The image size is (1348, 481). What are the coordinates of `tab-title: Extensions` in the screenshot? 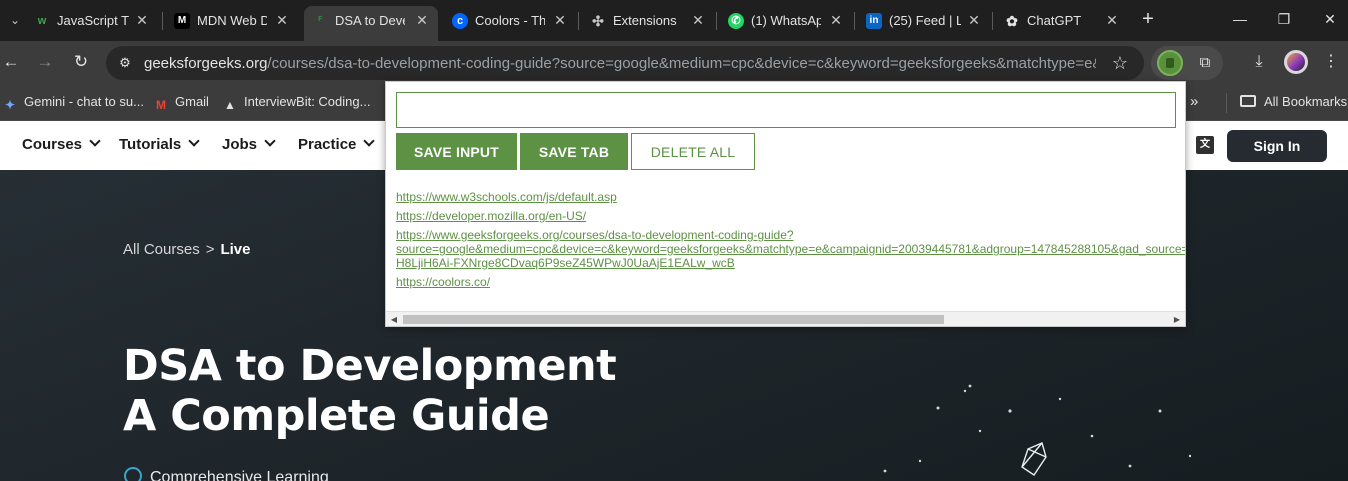 It's located at (645, 20).